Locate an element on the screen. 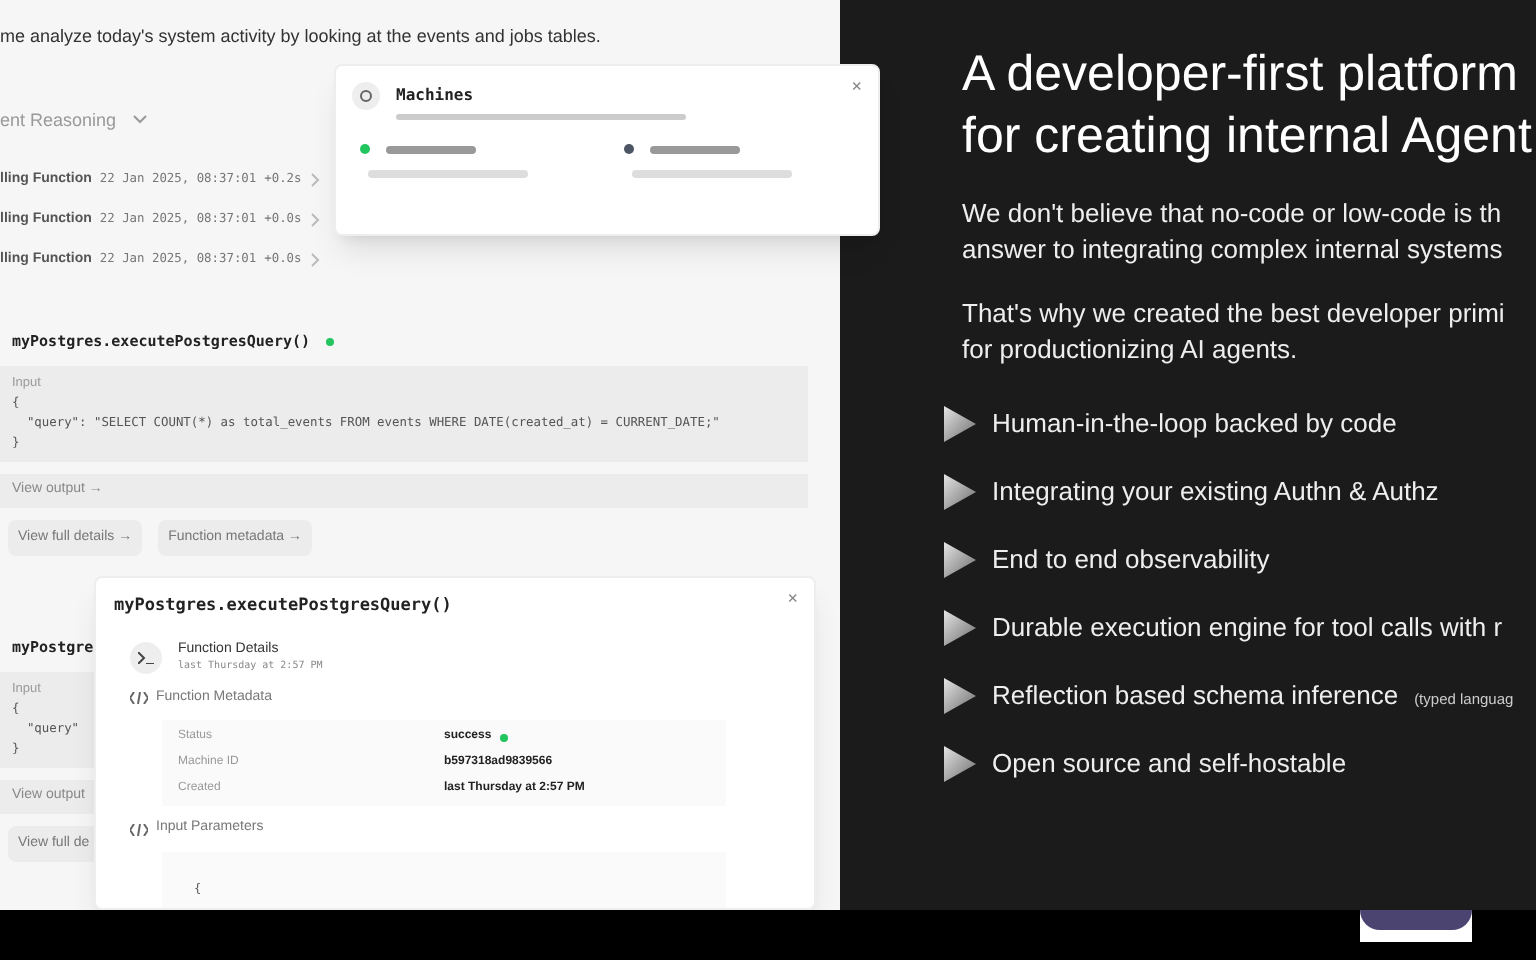 This screenshot has width=1536, height=960. promo-heading: A developer-first platform for creating internal Agent is located at coordinates (1248, 106).